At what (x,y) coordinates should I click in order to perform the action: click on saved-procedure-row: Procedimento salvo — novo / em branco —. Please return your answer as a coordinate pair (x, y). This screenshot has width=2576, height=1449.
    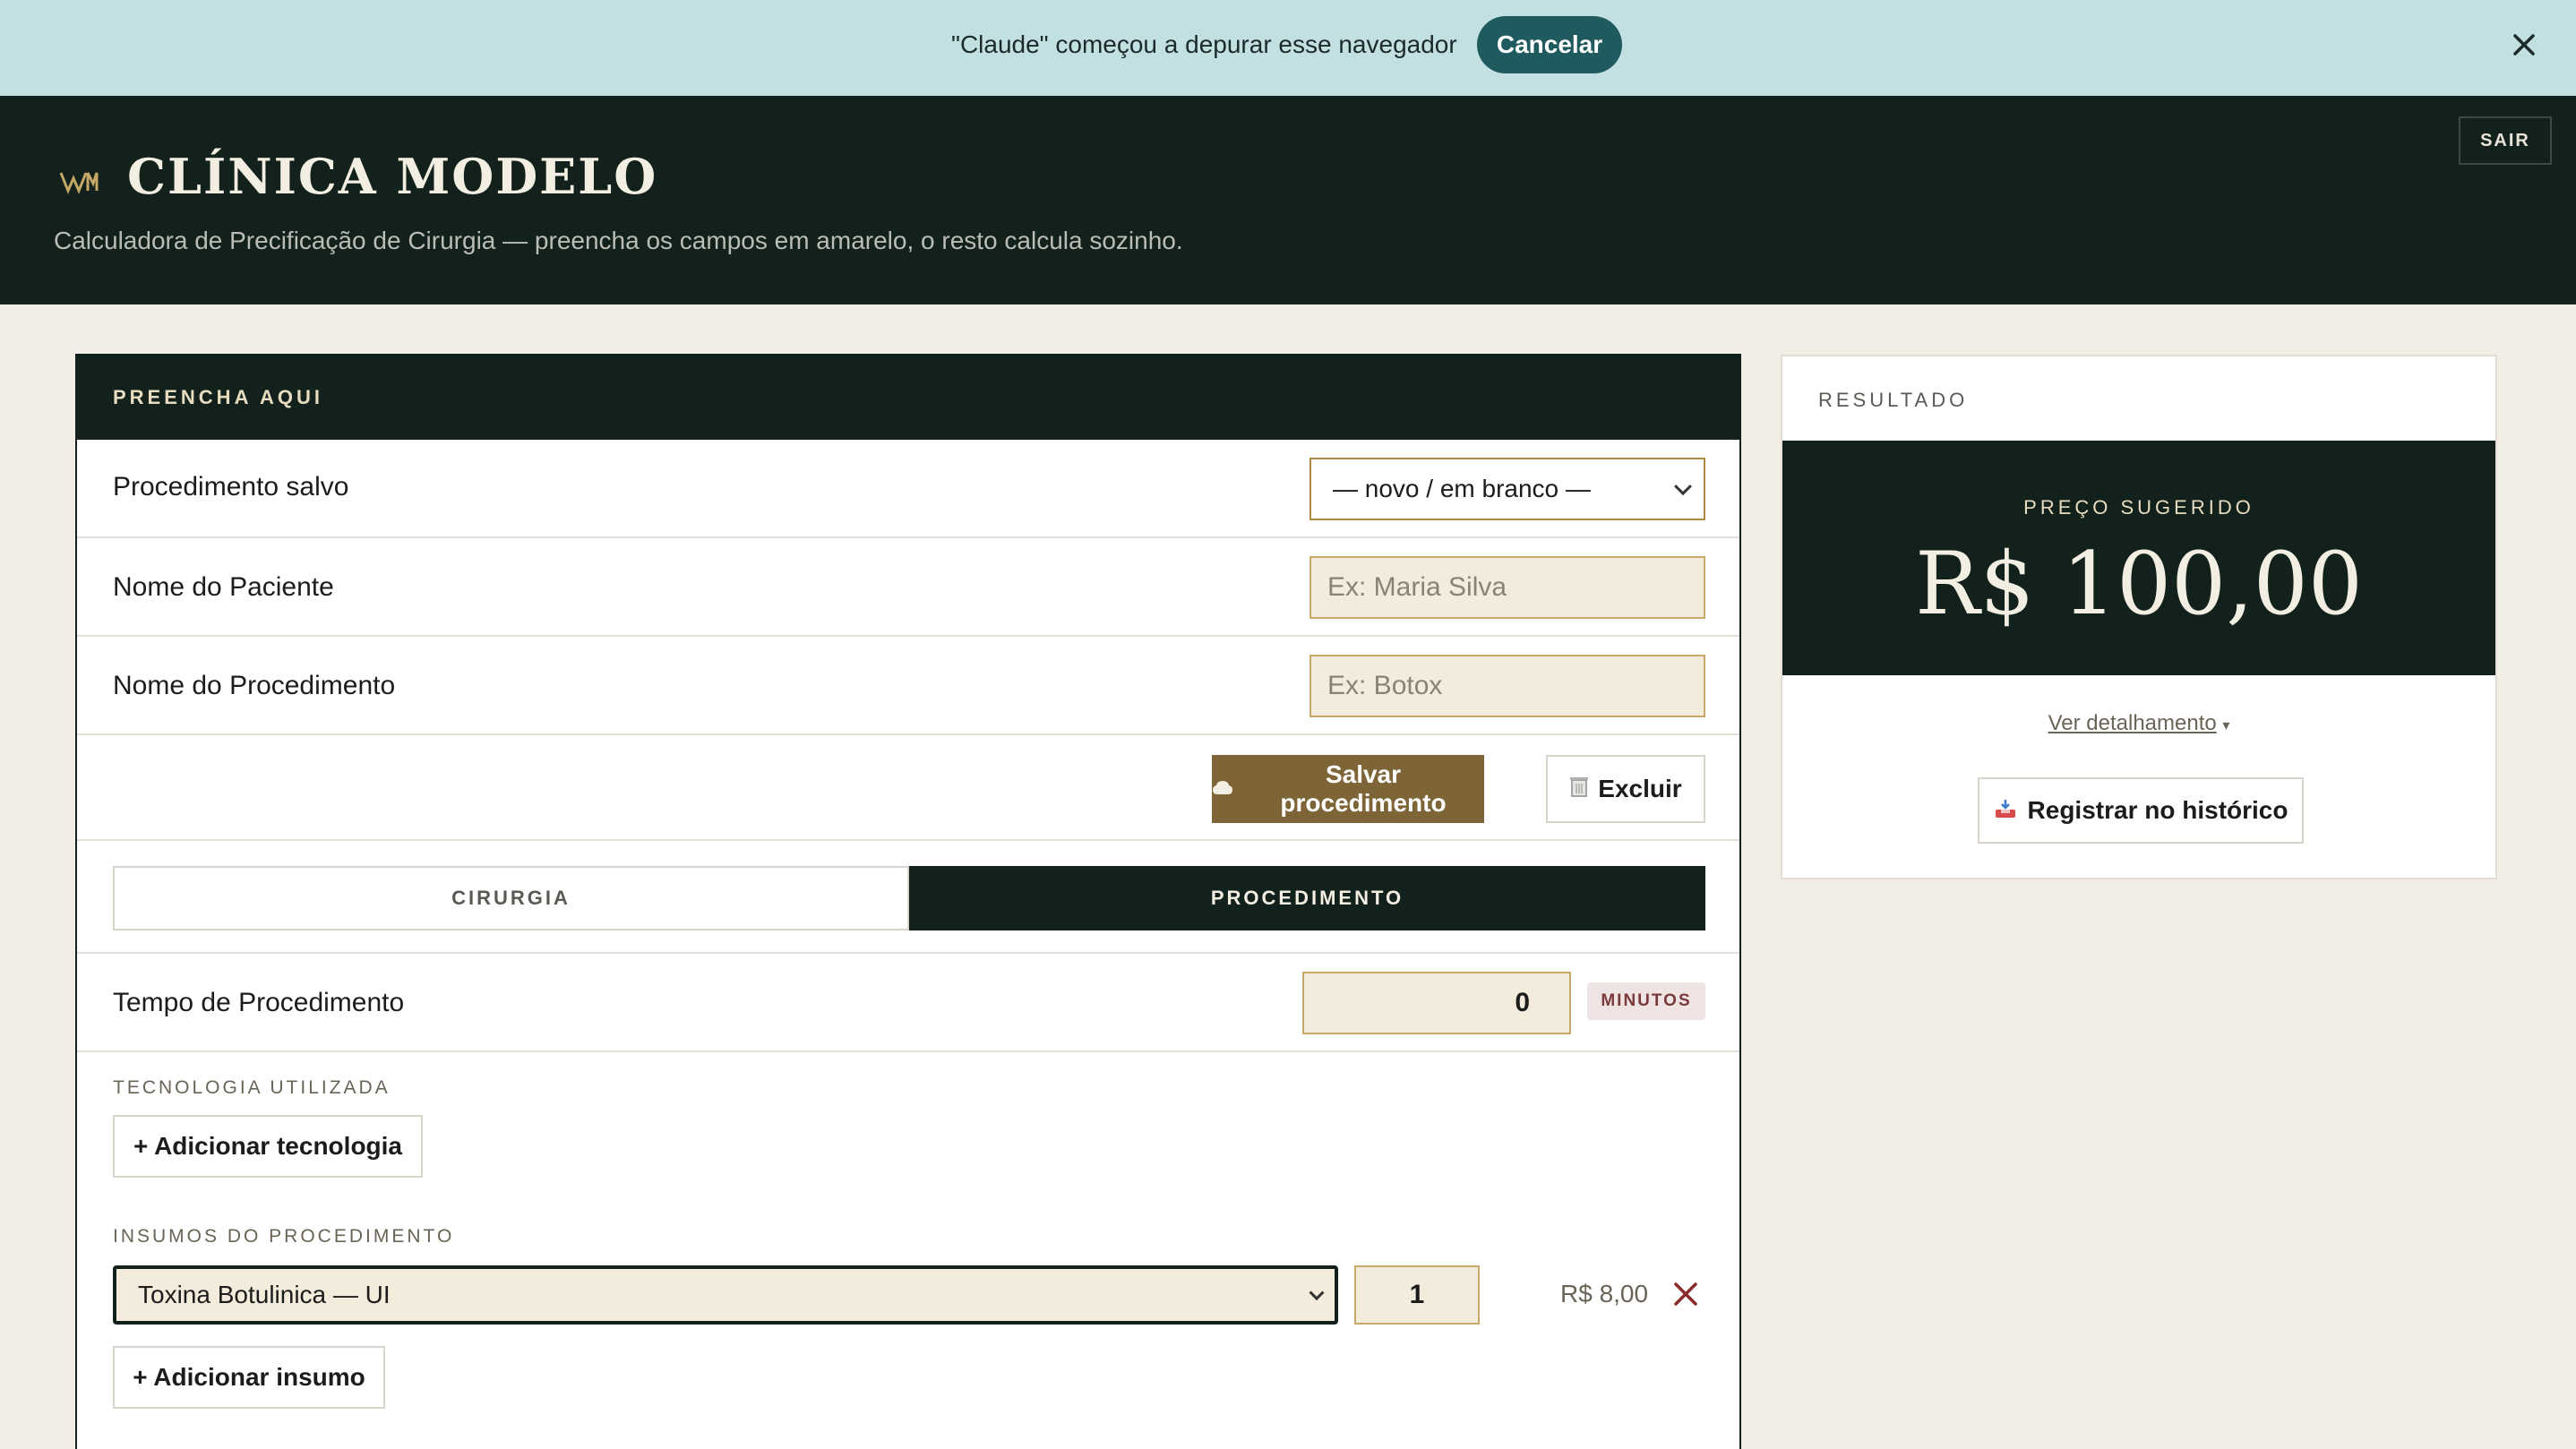
    Looking at the image, I should click on (908, 489).